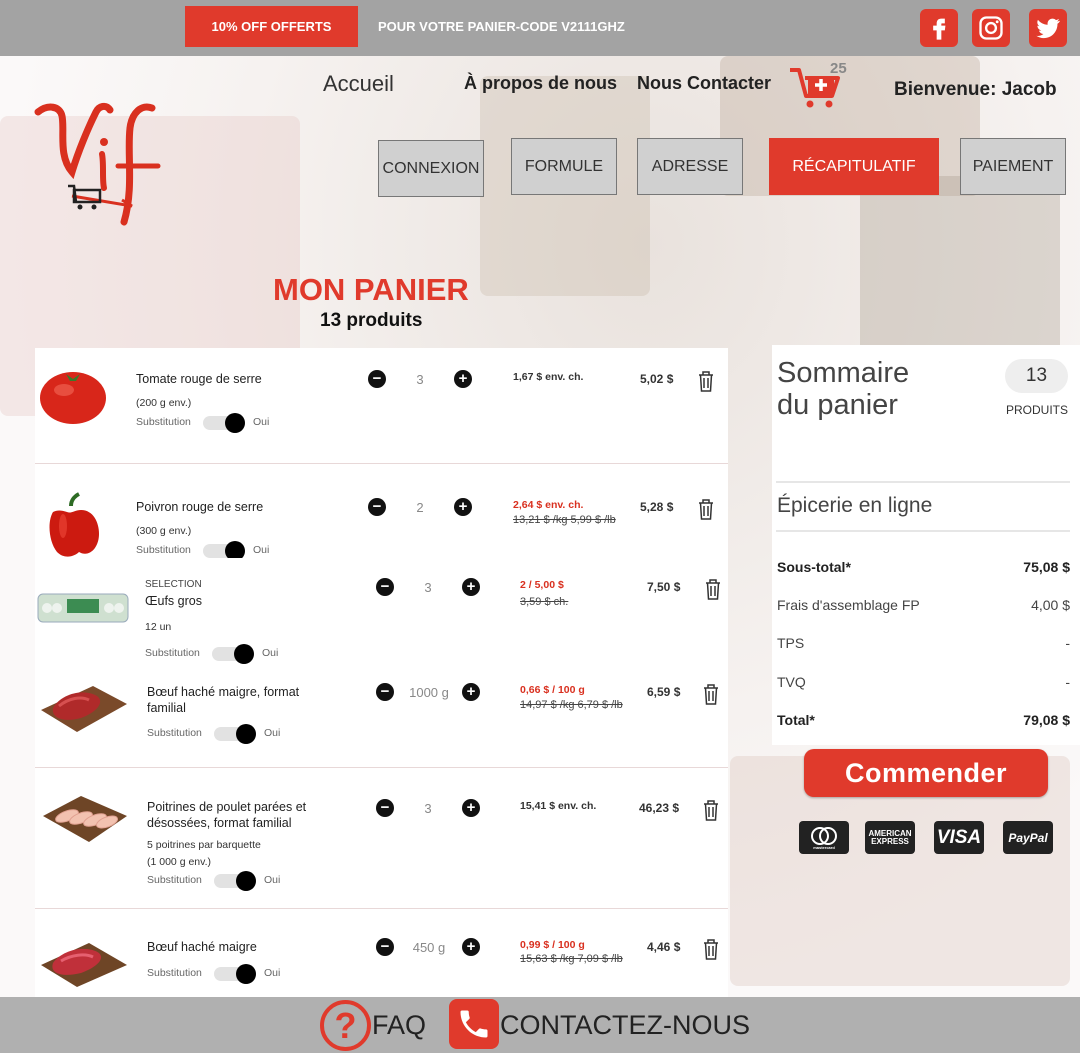 Image resolution: width=1080 pixels, height=1053 pixels. I want to click on summary-products-label: PRODUITS, so click(1037, 410).